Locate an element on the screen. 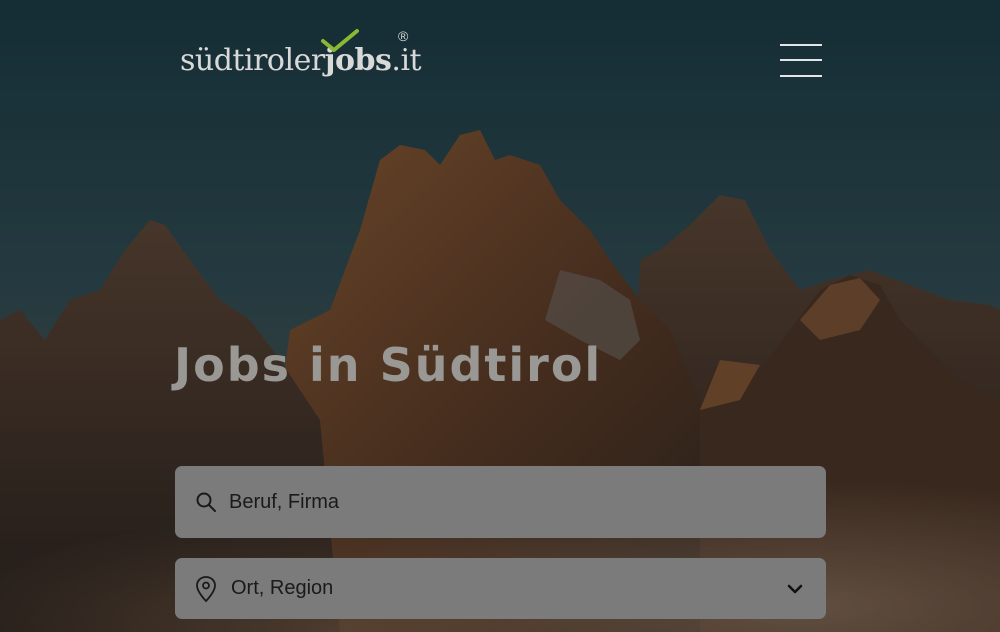 Image resolution: width=1000 pixels, height=632 pixels. site-logo: südtirolerjobs.it ® is located at coordinates (301, 56).